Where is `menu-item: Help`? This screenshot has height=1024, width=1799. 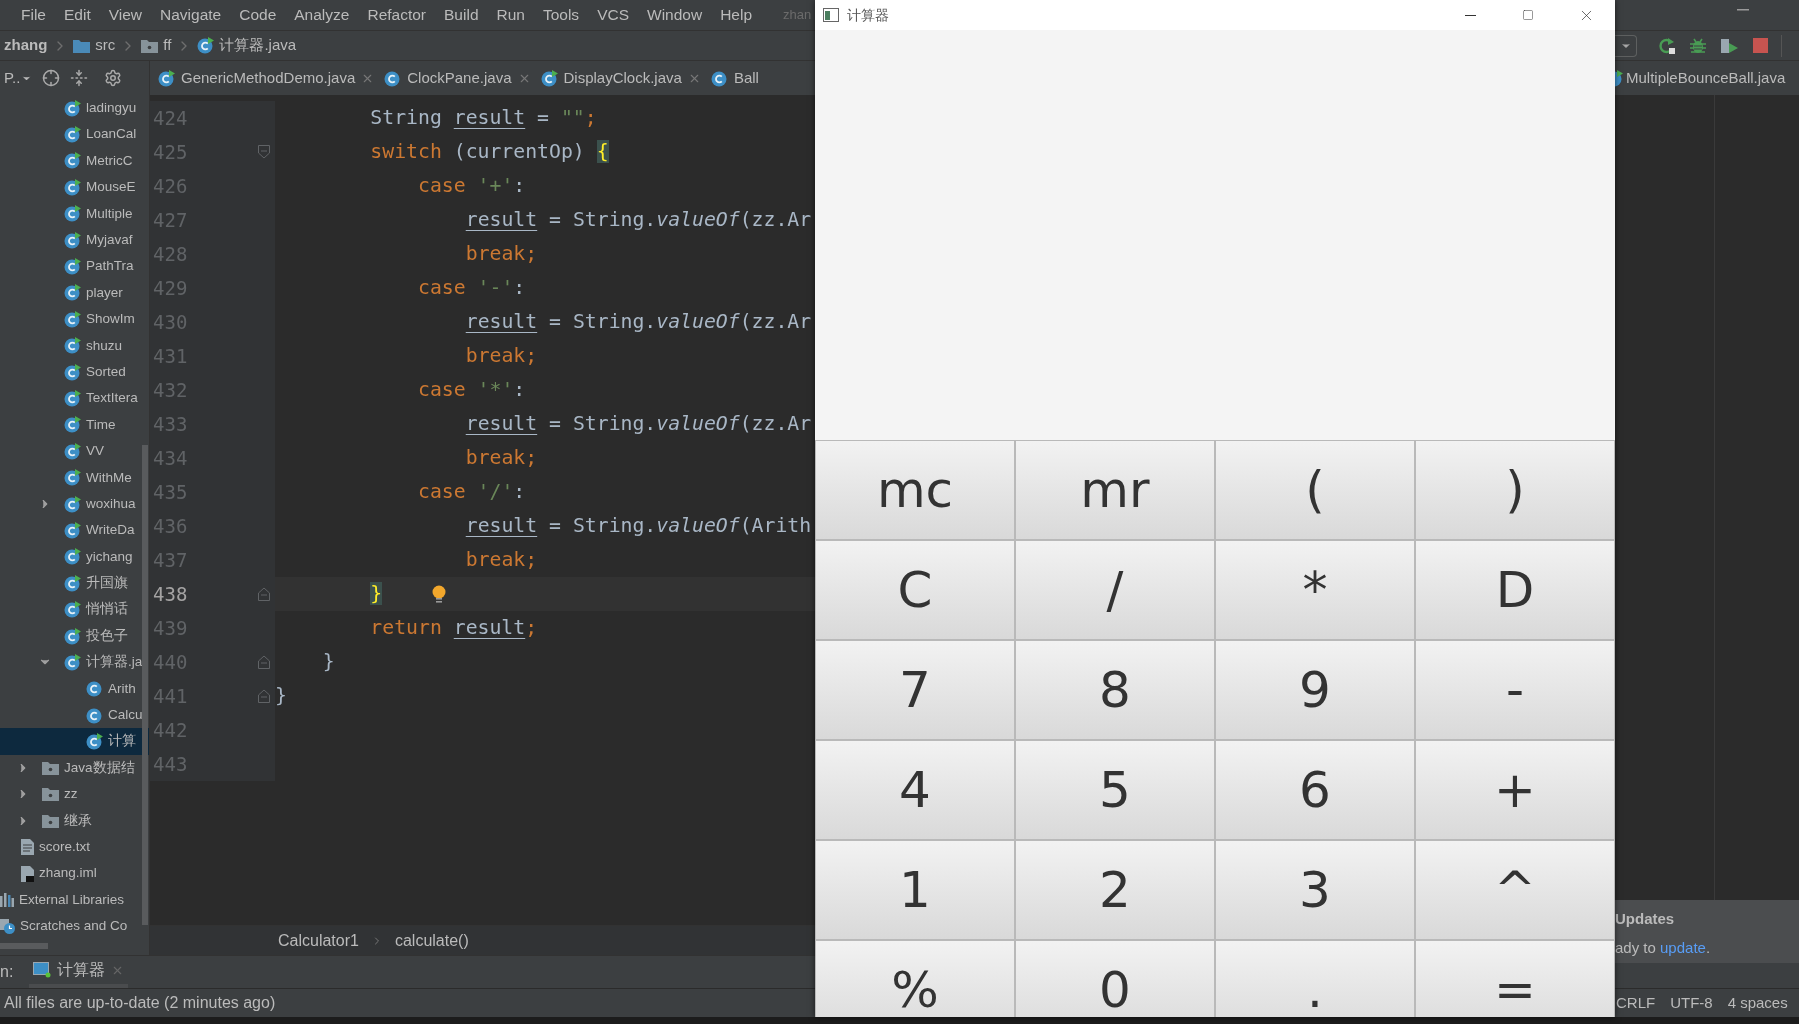
menu-item: Help is located at coordinates (736, 15).